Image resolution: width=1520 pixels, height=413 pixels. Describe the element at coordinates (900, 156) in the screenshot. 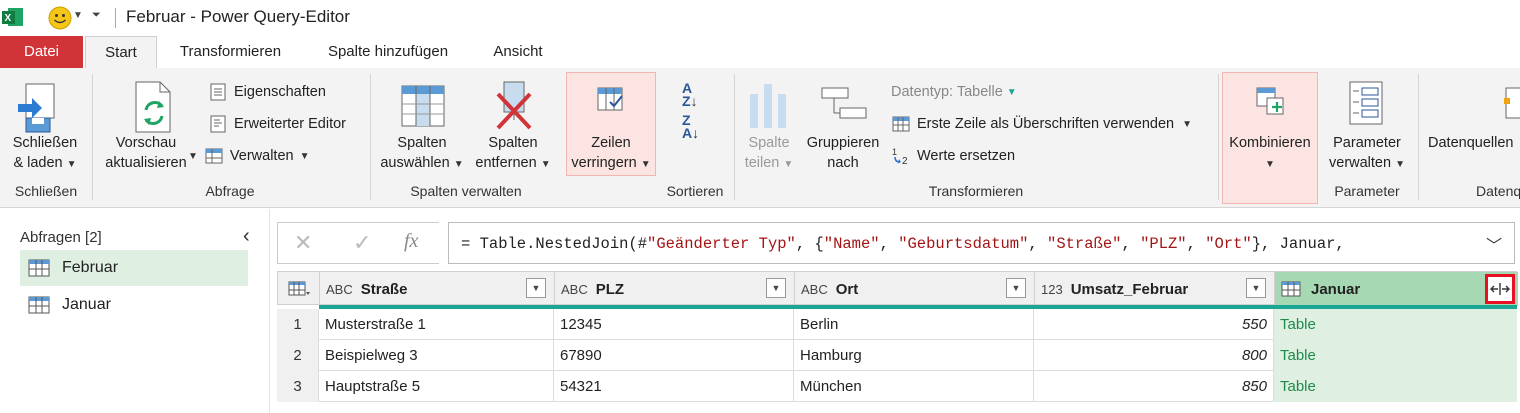

I see `replace-values-icon: 12` at that location.